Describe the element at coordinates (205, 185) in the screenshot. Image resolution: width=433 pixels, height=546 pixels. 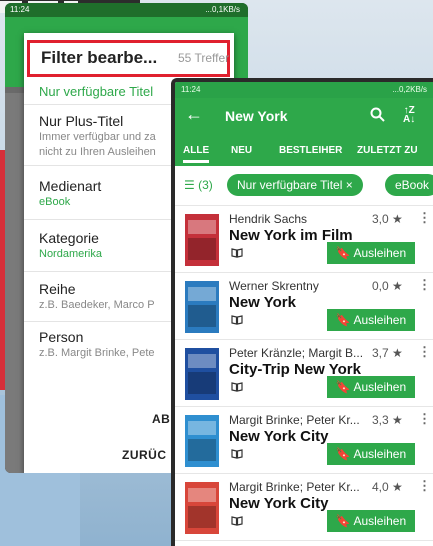
I see `filter-count-value: (3)` at that location.